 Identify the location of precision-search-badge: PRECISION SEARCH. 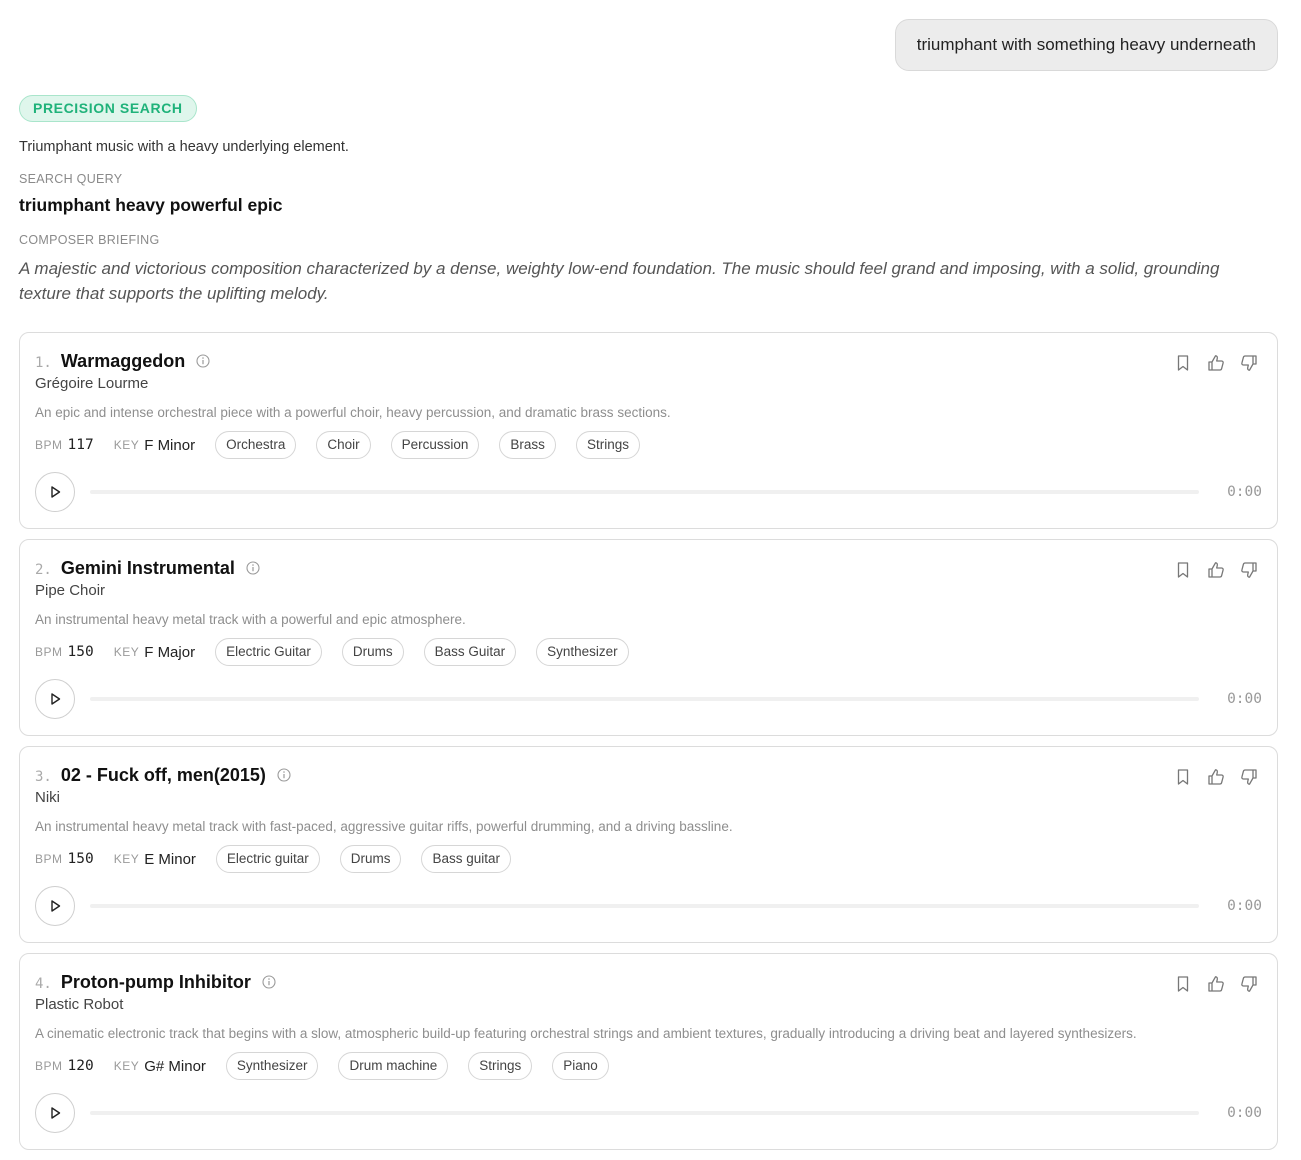
(108, 108).